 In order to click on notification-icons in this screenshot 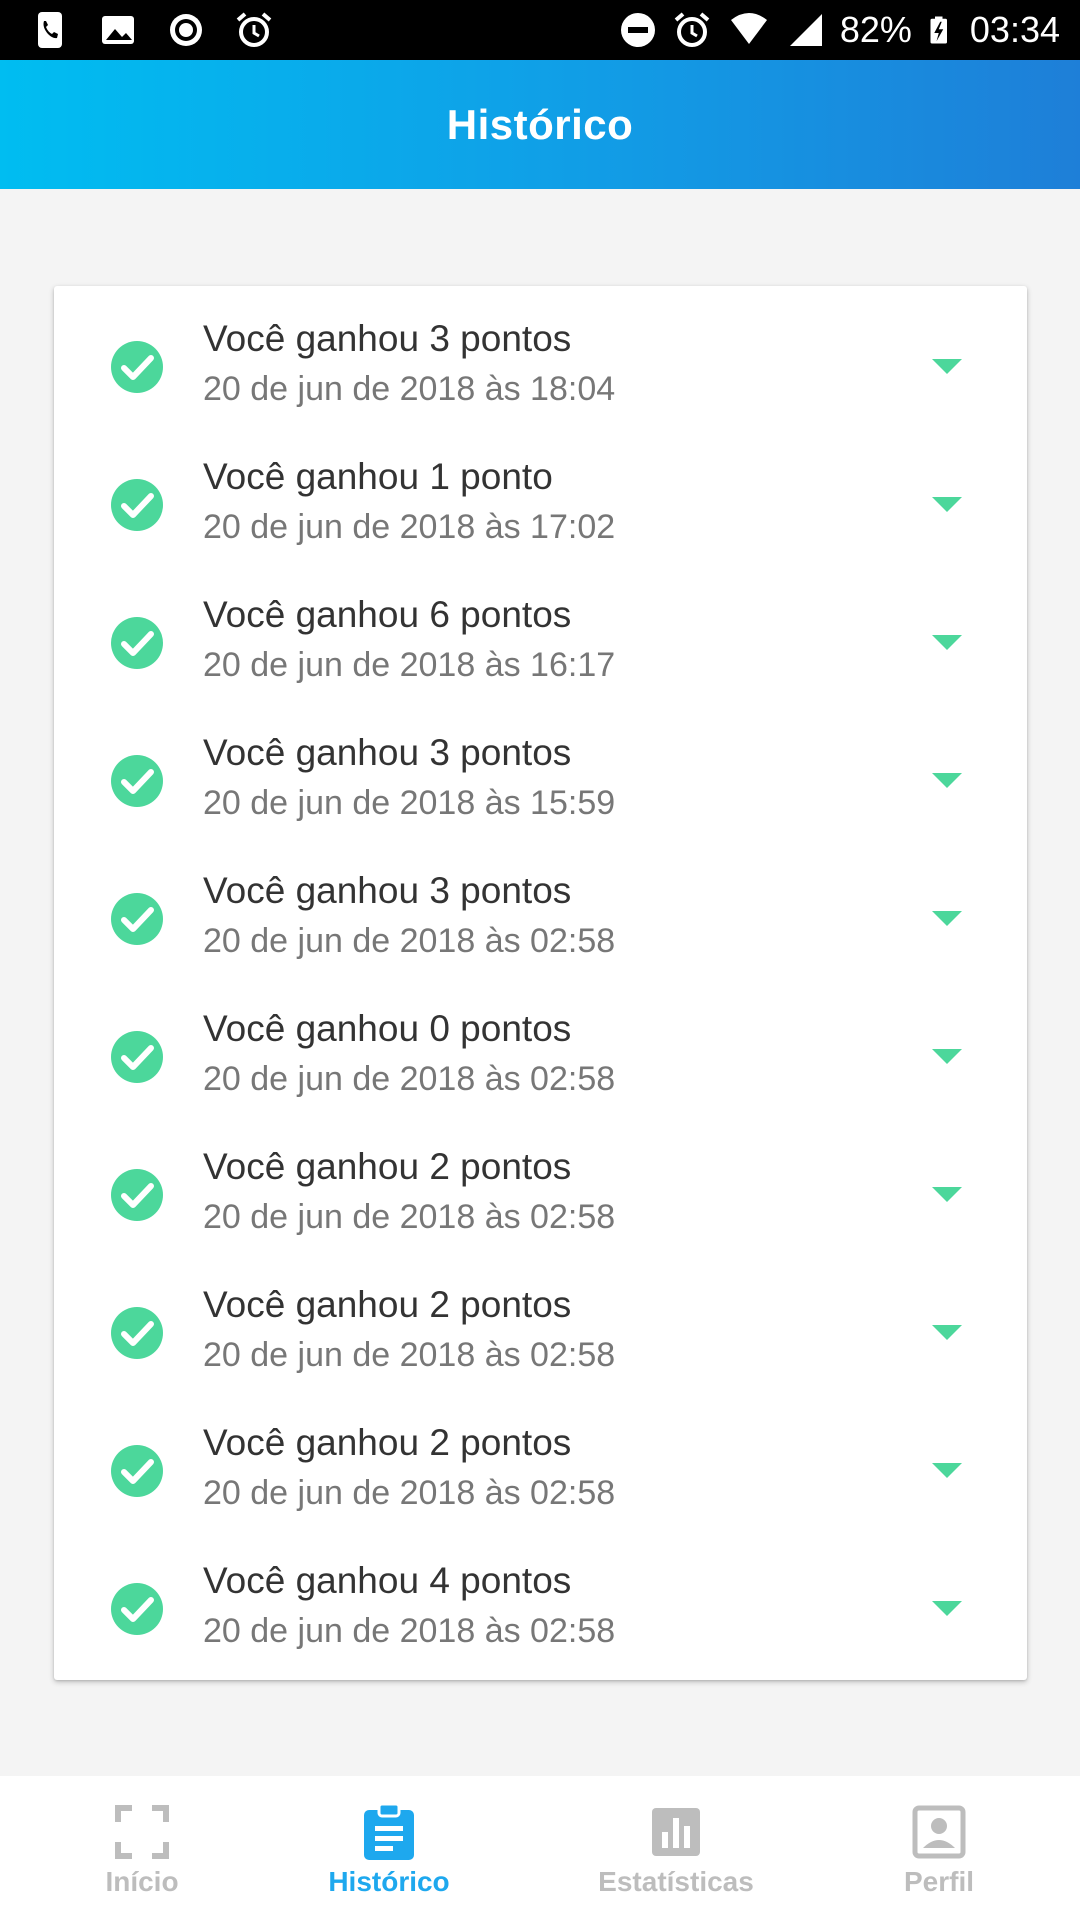, I will do `click(152, 30)`.